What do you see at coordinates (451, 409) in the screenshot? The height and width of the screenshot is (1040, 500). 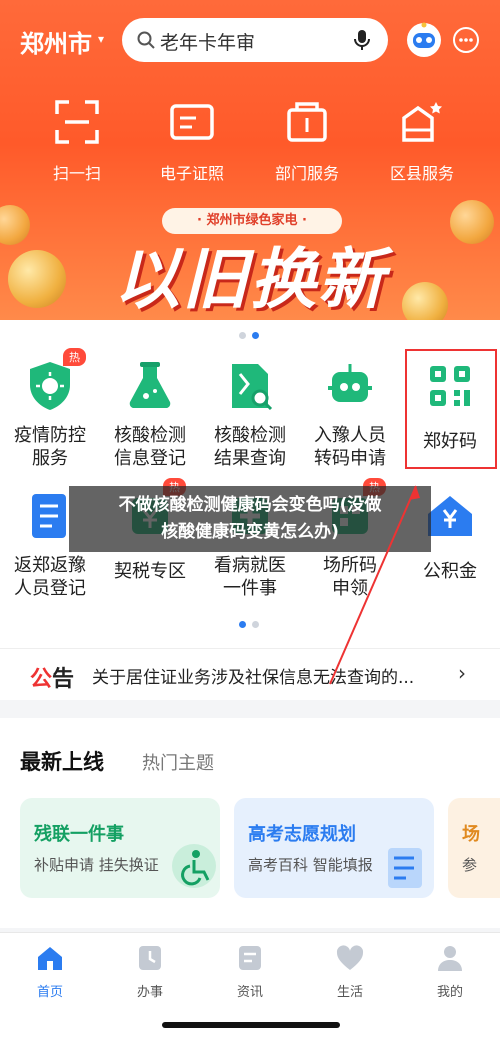 I see `highlight-box` at bounding box center [451, 409].